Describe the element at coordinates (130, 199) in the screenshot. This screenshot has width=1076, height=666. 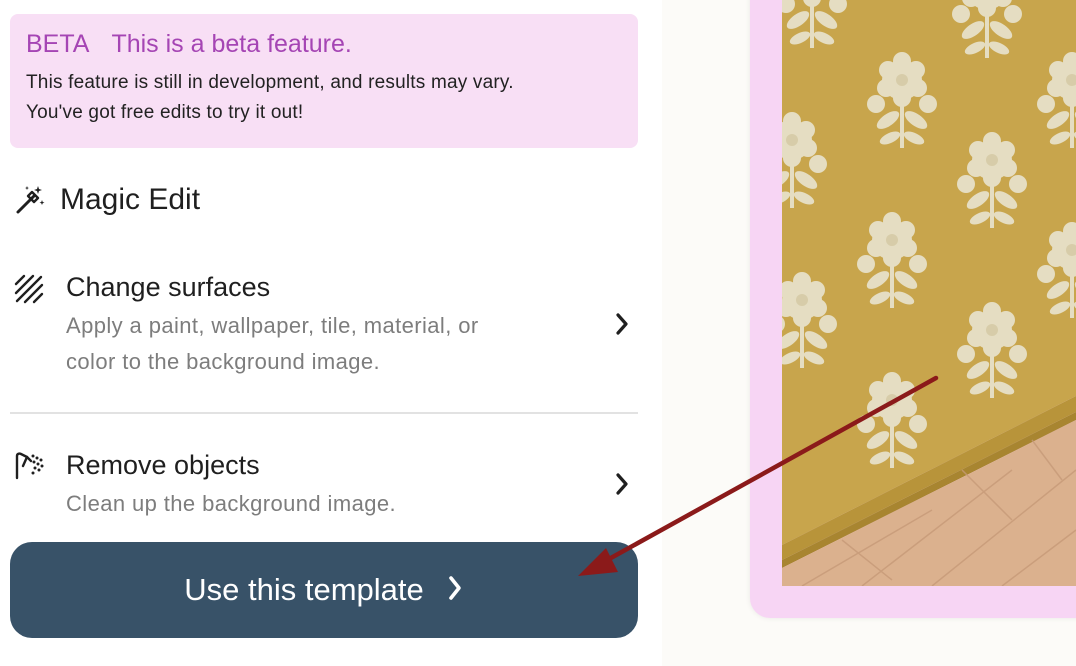
I see `magic-edit-title: Magic Edit` at that location.